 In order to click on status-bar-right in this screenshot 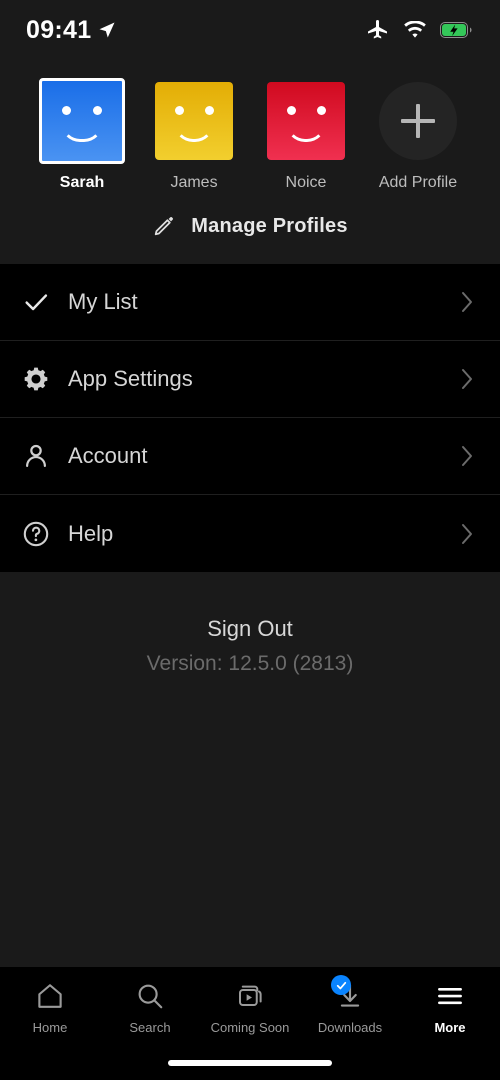, I will do `click(419, 30)`.